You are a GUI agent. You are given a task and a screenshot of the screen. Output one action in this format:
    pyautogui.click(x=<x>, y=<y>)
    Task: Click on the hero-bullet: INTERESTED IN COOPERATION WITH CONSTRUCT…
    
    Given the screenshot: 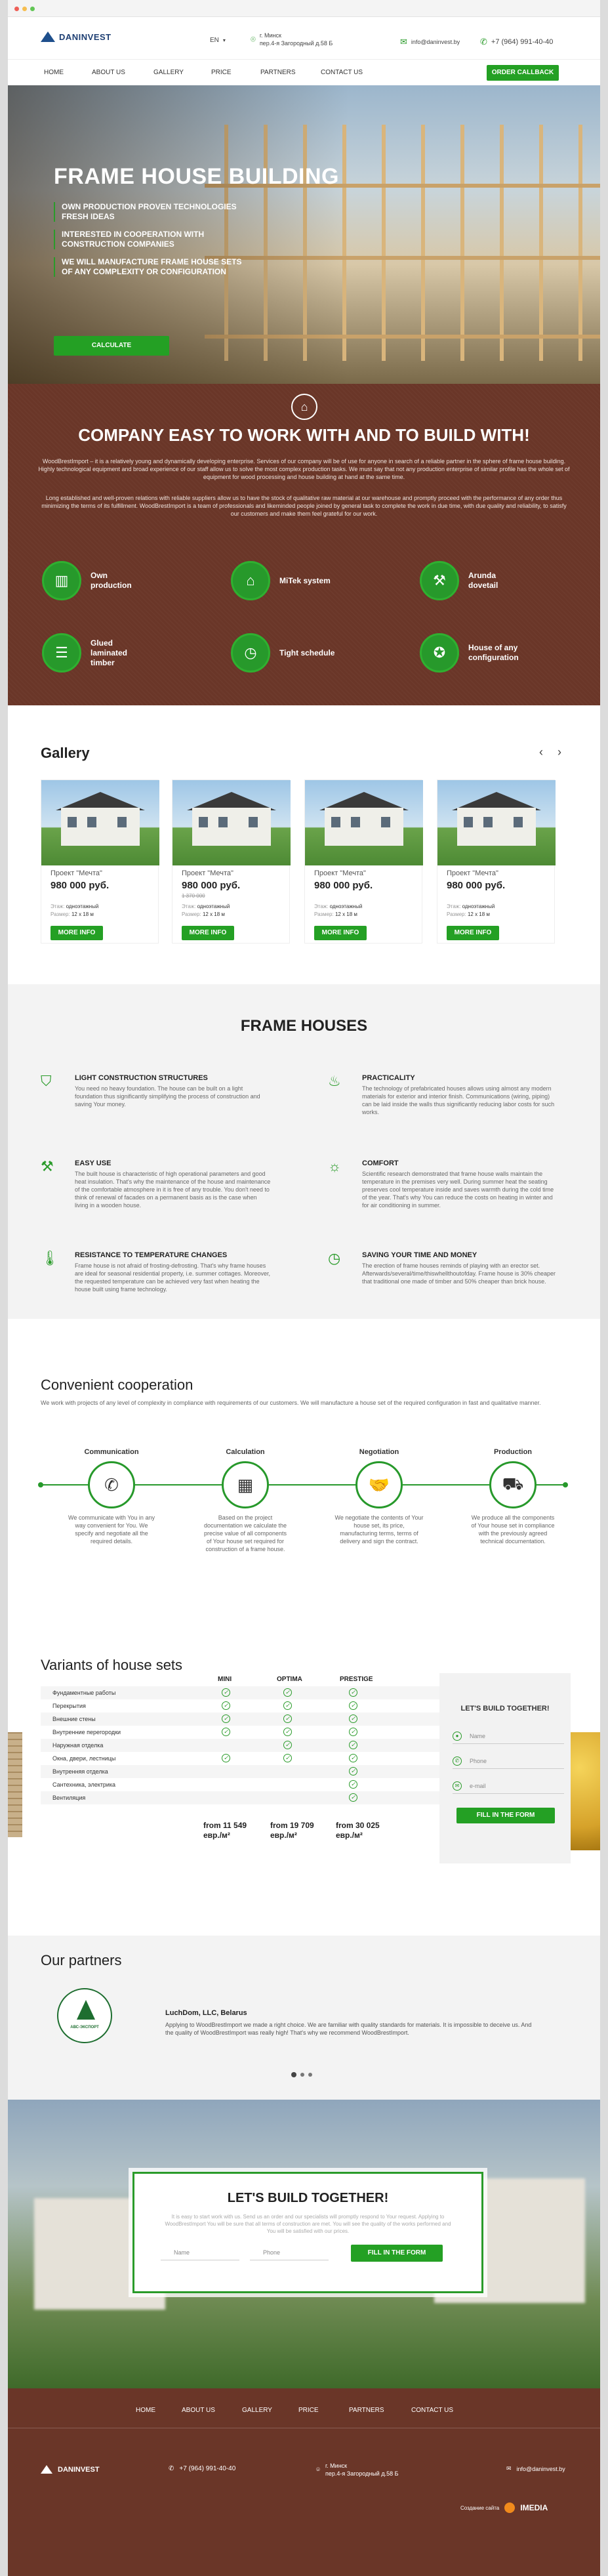 What is the action you would take?
    pyautogui.click(x=153, y=240)
    